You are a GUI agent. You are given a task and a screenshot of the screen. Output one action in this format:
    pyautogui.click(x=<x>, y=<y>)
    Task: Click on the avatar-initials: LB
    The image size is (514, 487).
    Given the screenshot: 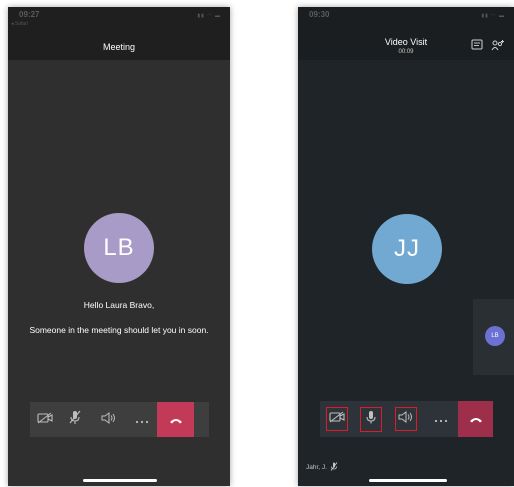 What is the action you would take?
    pyautogui.click(x=119, y=247)
    